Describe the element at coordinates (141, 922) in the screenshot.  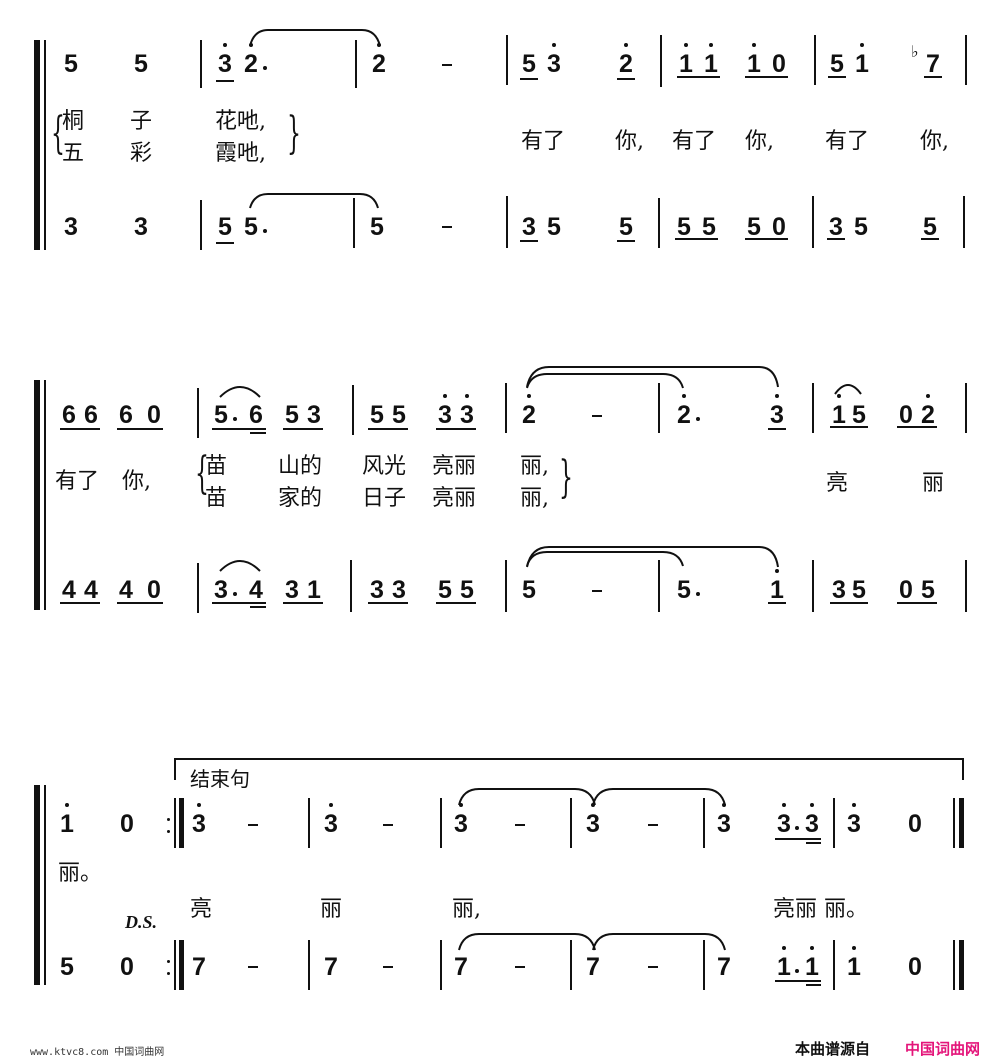
I see `ds-marking: D.S.` at that location.